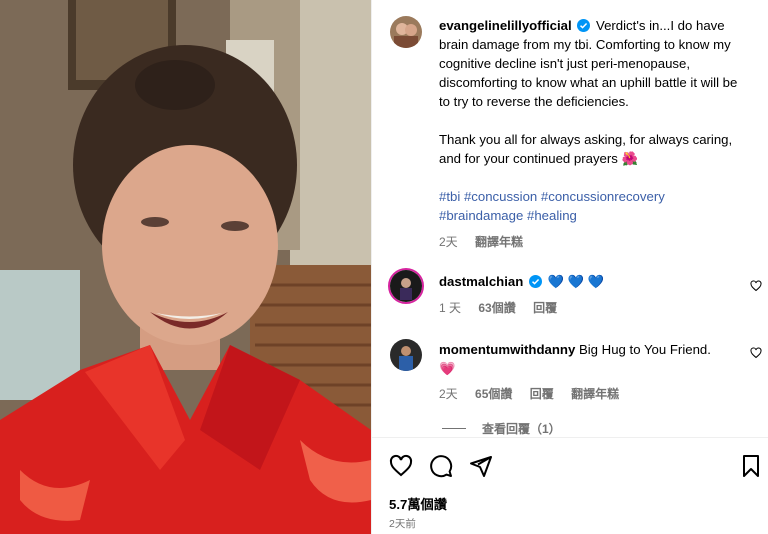  I want to click on hashtag-link: #concussionrecovery, so click(603, 196).